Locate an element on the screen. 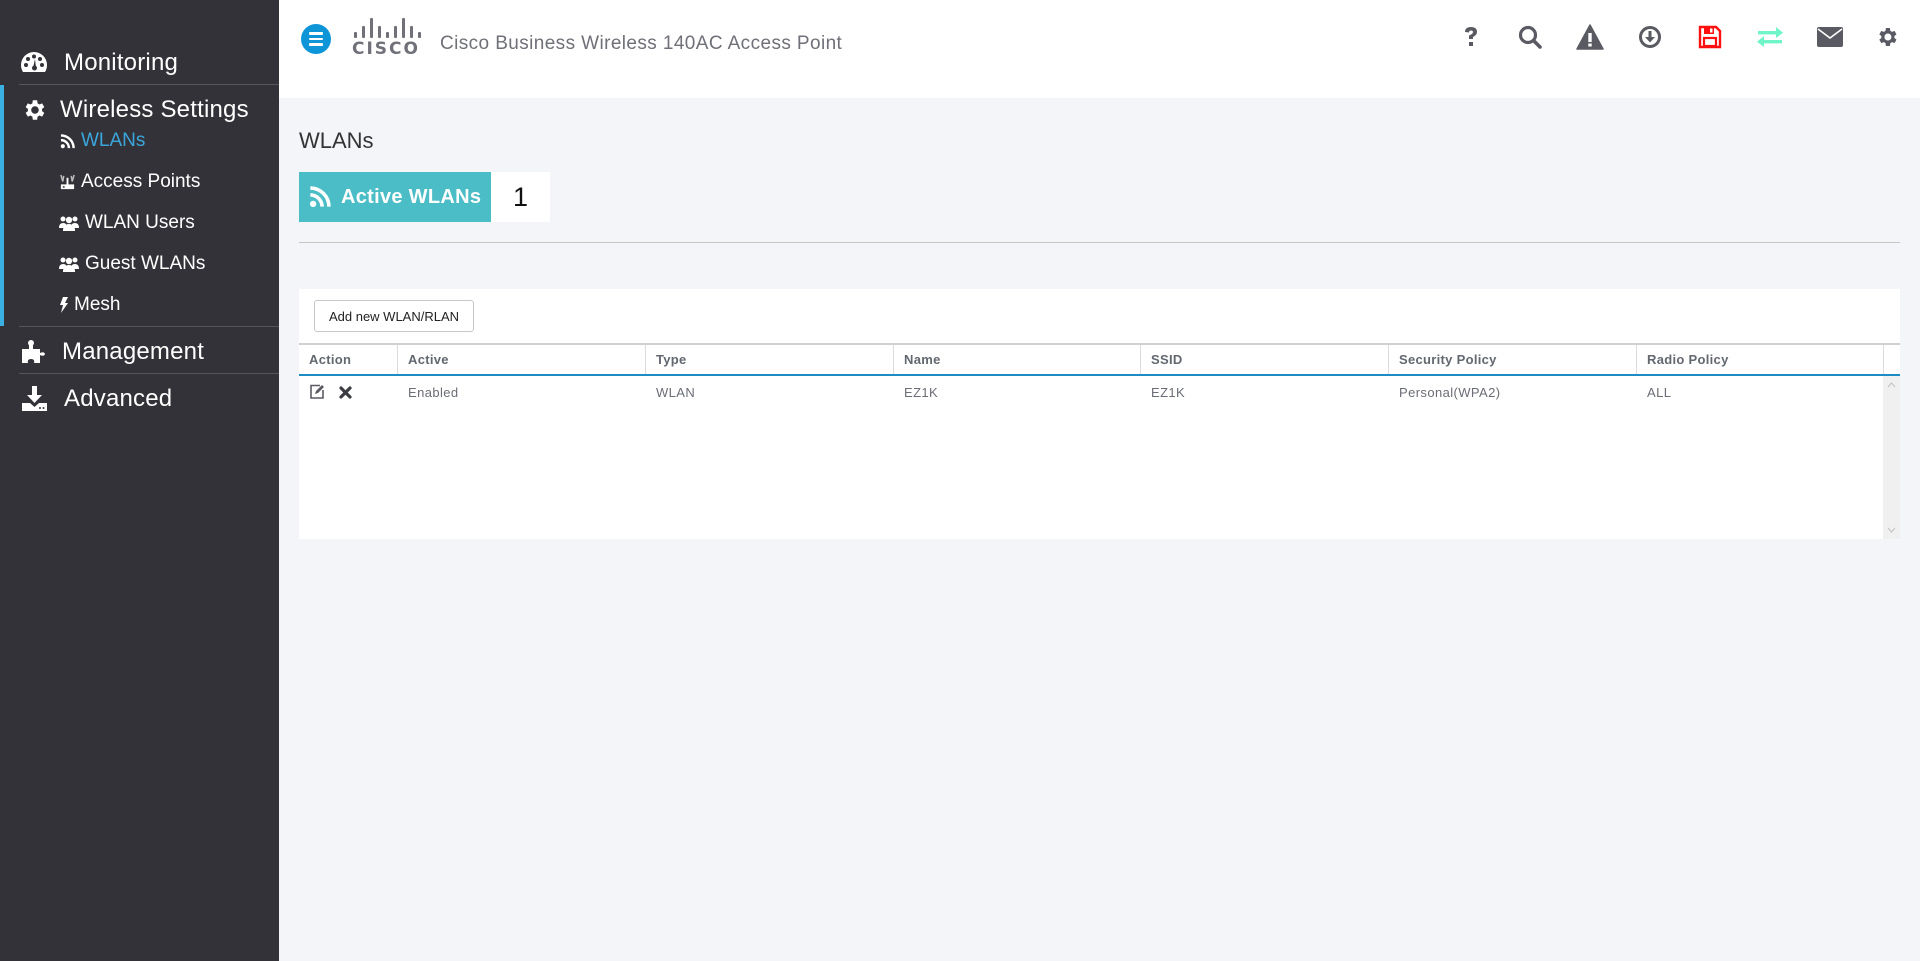 This screenshot has width=1920, height=961. sidebar-subitem-label: Access Points is located at coordinates (141, 181).